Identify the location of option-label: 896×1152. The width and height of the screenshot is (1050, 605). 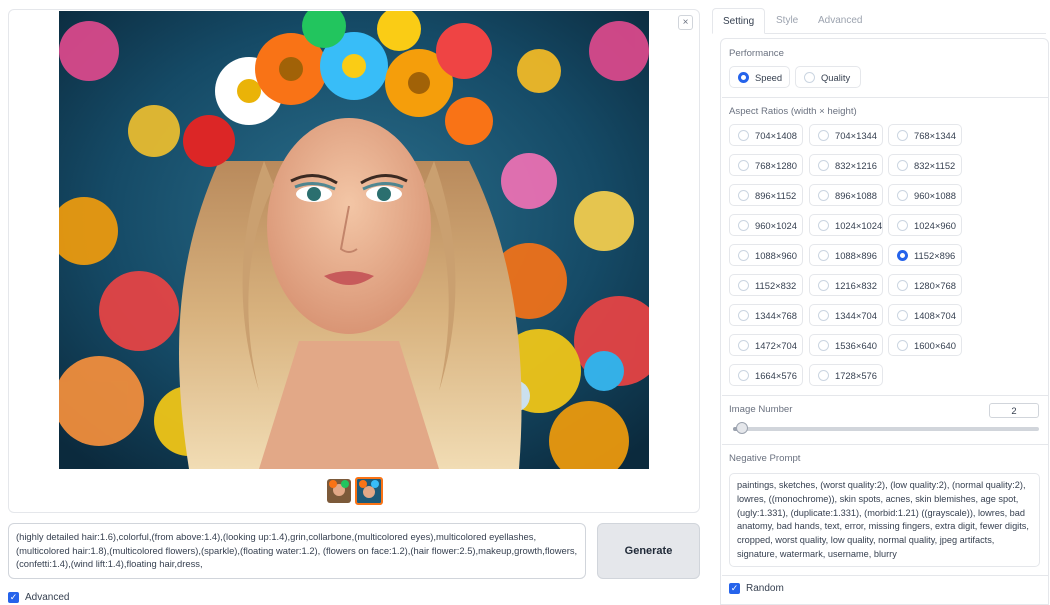
(776, 195).